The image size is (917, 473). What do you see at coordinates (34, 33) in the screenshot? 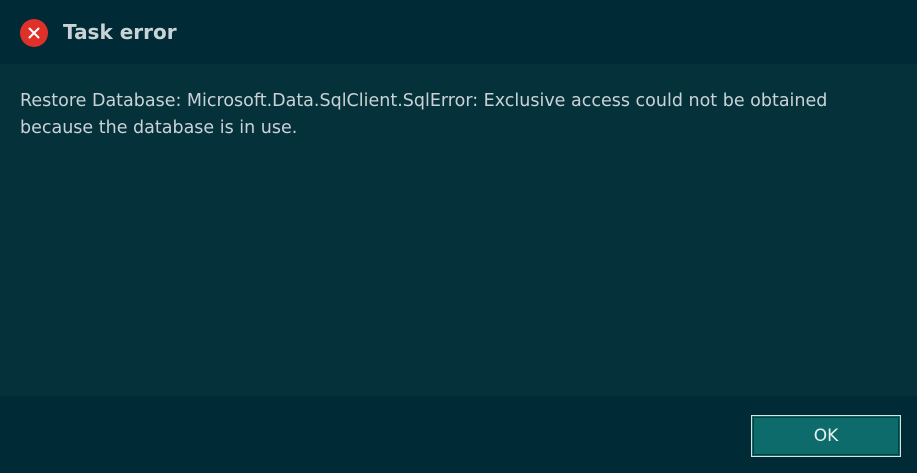
I see `error-circle-icon` at bounding box center [34, 33].